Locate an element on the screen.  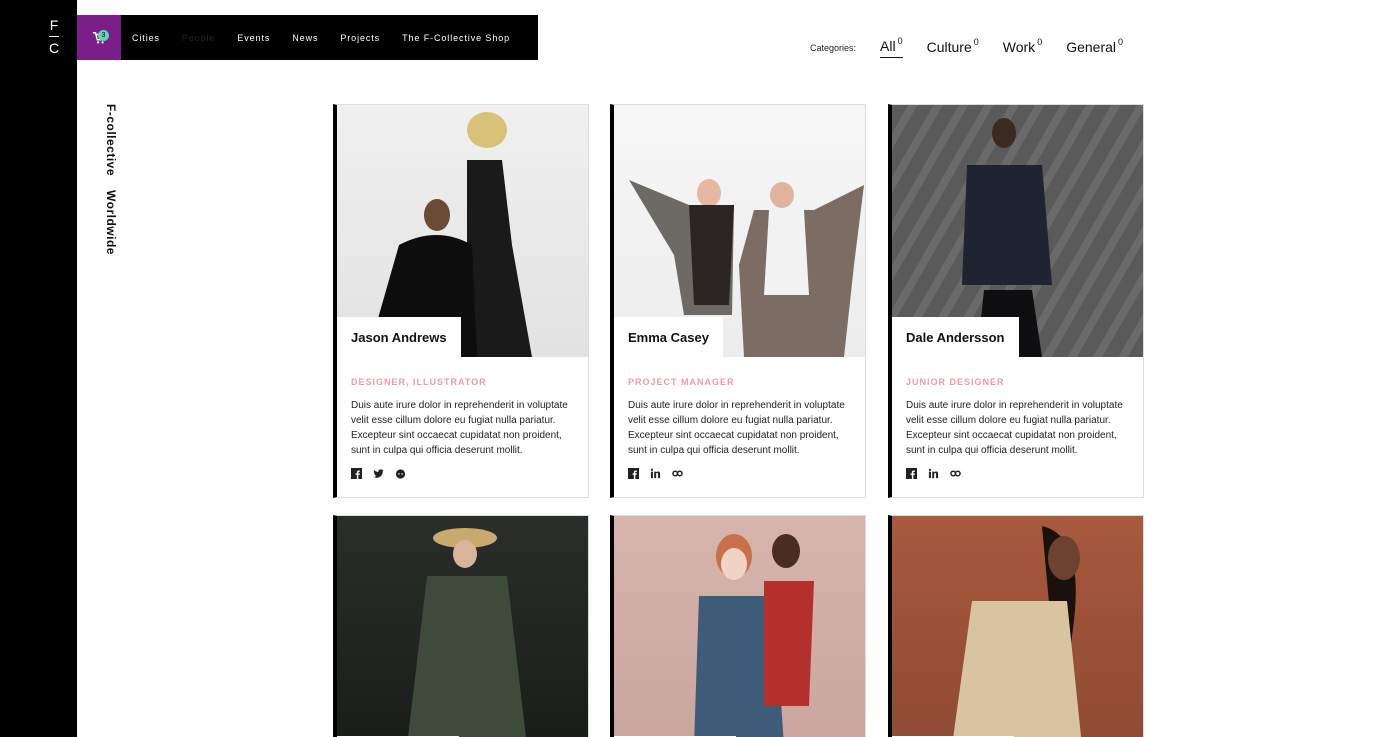
category-work: Work 0 is located at coordinates (1022, 47).